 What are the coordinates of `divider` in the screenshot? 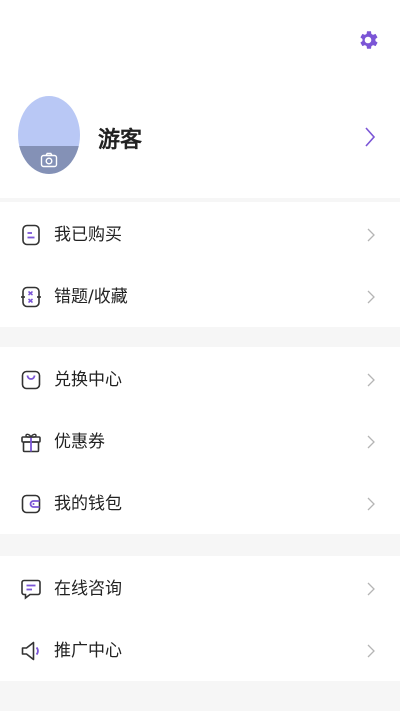 It's located at (200, 200).